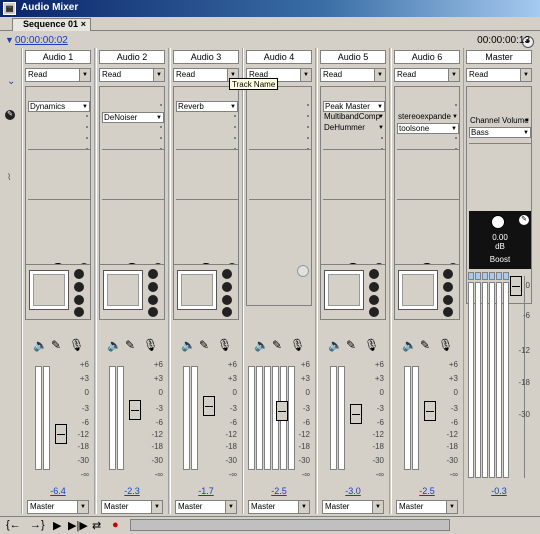 The height and width of the screenshot is (534, 540). Describe the element at coordinates (498, 222) in the screenshot. I see `master-boost-knob` at that location.